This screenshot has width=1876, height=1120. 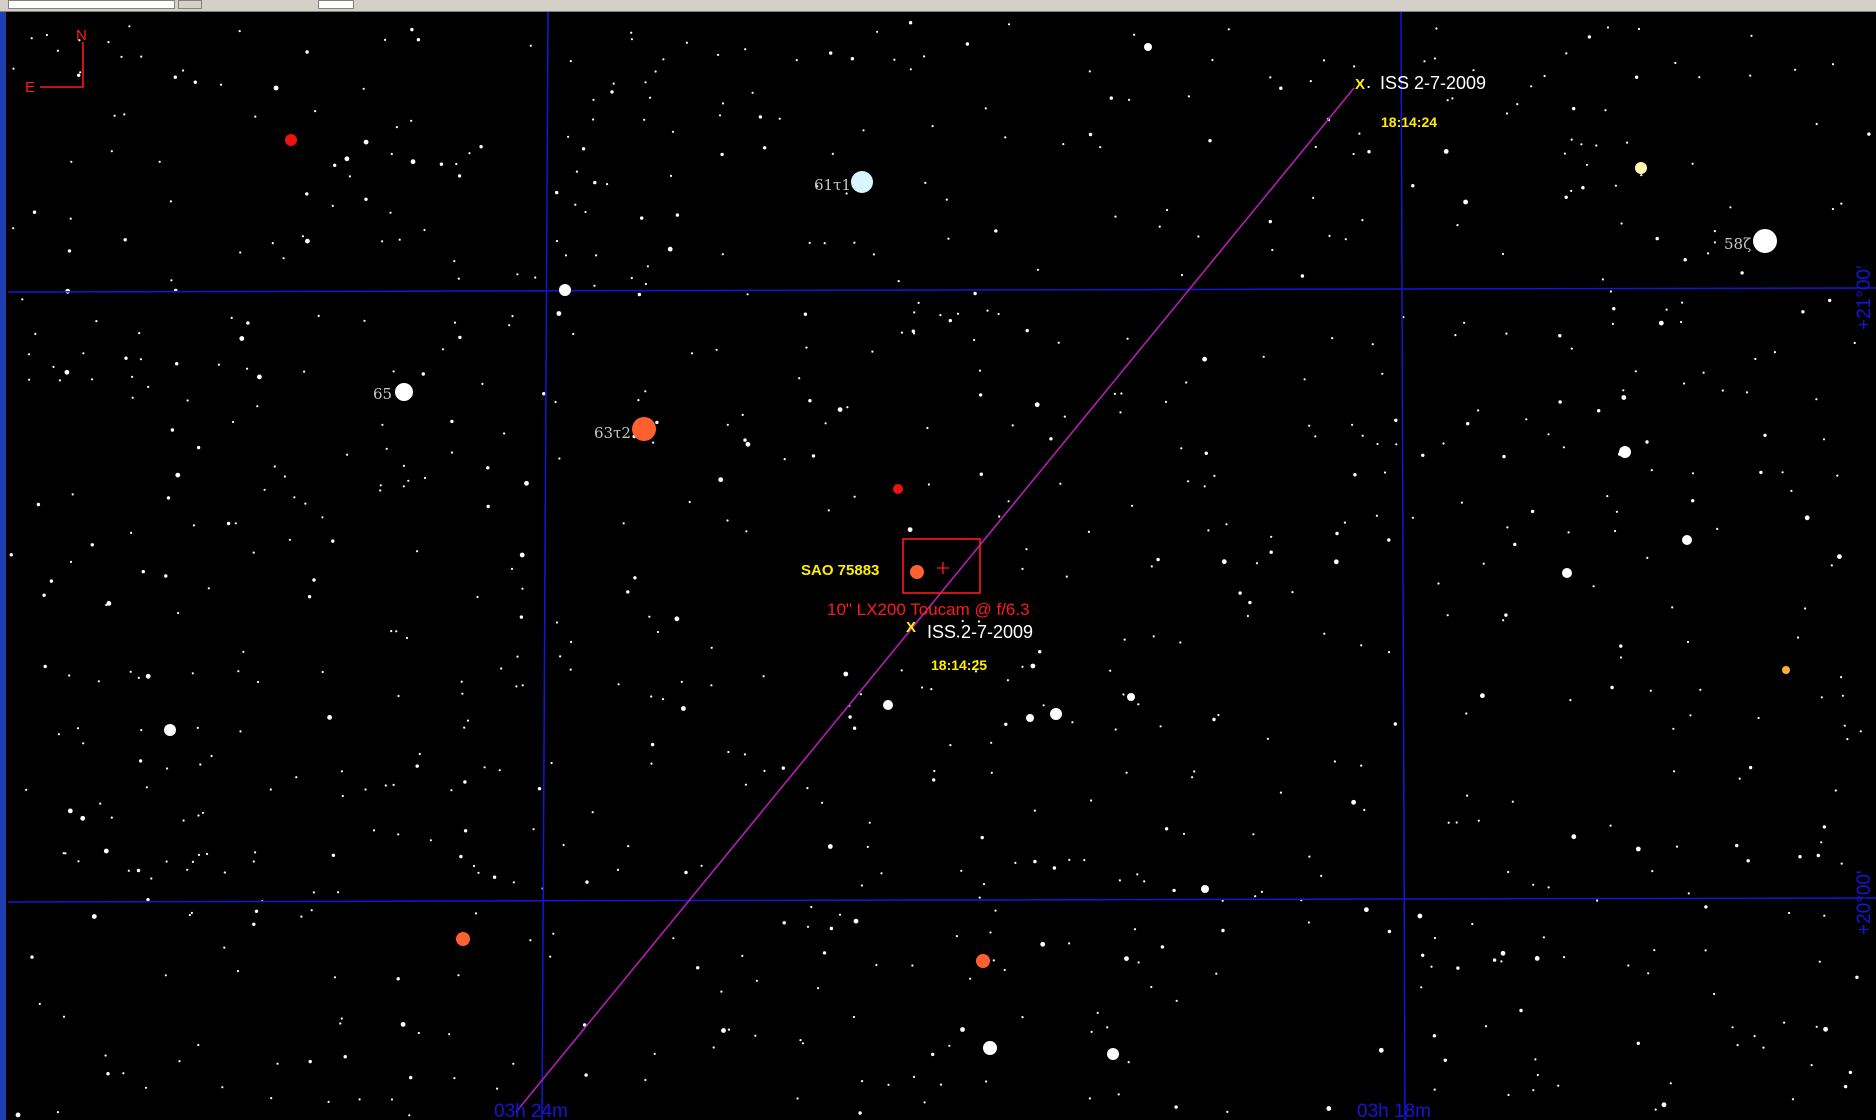 What do you see at coordinates (928, 609) in the screenshot?
I see `fov-label: 10" LX200 Toucam @ f/6.3` at bounding box center [928, 609].